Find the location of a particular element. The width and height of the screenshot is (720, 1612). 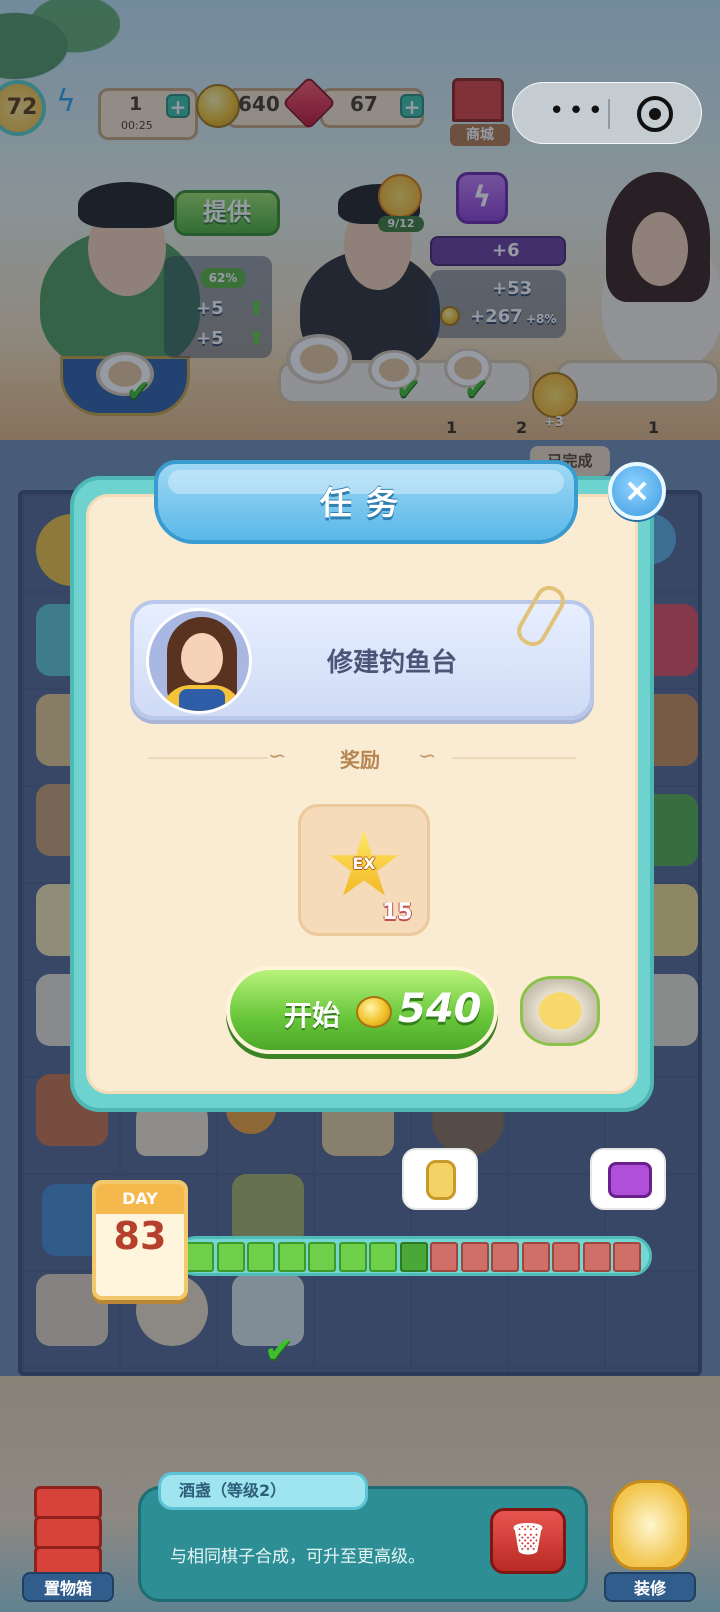

item-name: 酒盏（等级2） is located at coordinates (263, 1491).